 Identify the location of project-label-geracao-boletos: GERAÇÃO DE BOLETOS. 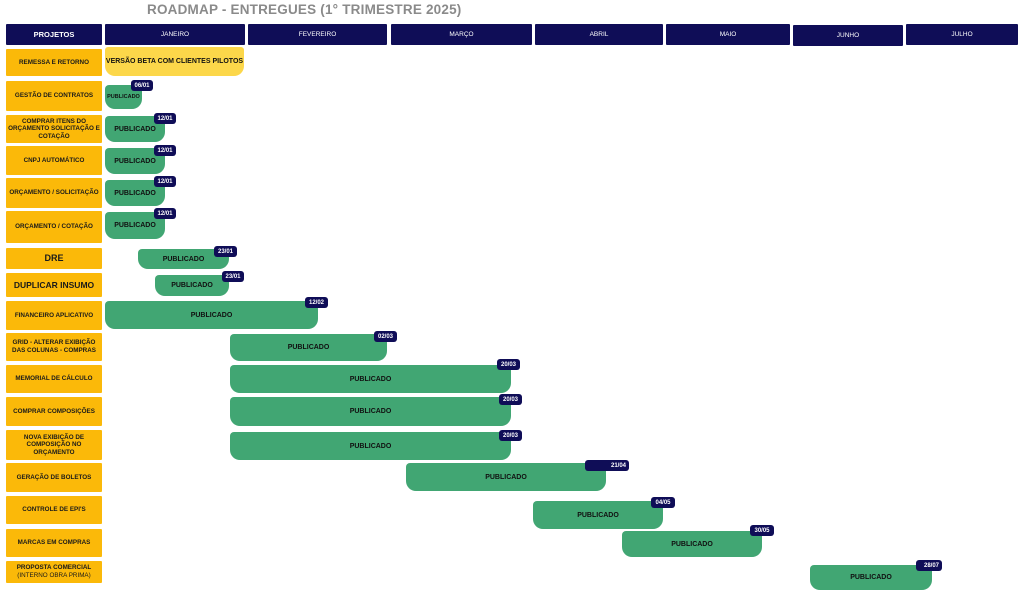
(54, 477).